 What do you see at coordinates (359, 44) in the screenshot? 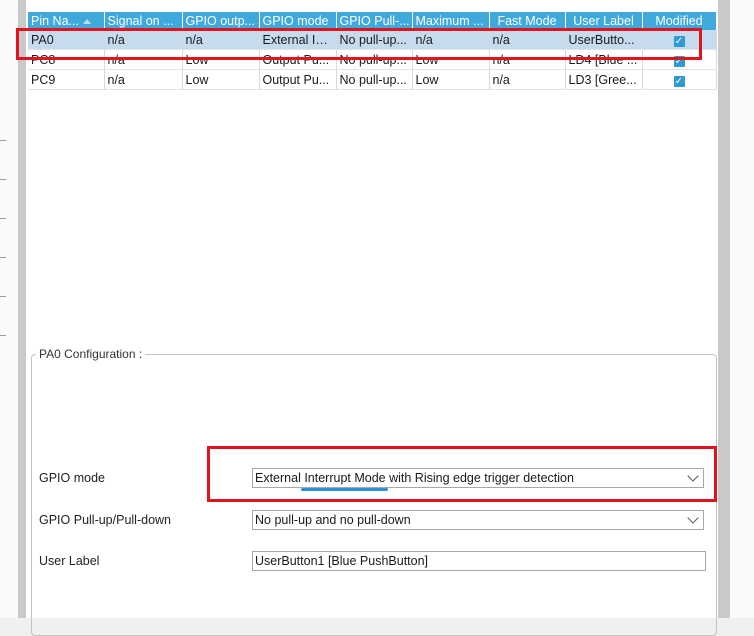
I see `selected-row-highlight-box` at bounding box center [359, 44].